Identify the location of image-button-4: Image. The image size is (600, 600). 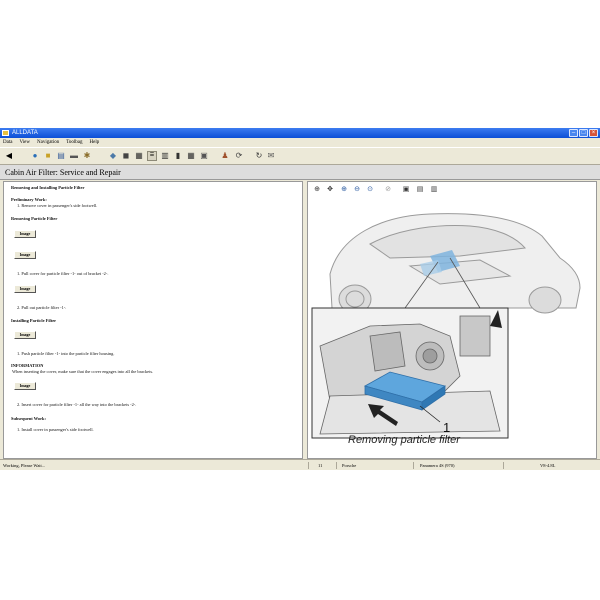
(25, 335).